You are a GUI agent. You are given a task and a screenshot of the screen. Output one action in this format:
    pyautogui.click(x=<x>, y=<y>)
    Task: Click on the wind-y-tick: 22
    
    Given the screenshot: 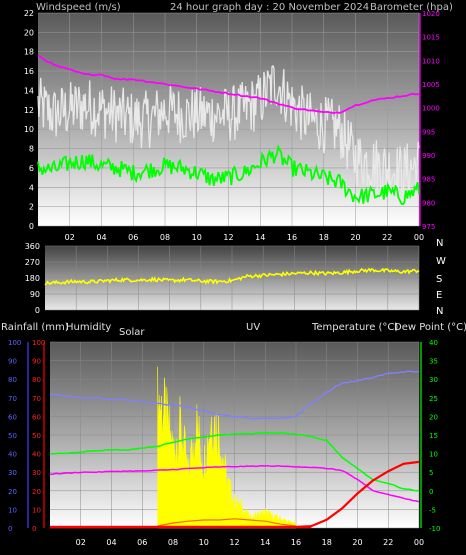 What is the action you would take?
    pyautogui.click(x=29, y=13)
    